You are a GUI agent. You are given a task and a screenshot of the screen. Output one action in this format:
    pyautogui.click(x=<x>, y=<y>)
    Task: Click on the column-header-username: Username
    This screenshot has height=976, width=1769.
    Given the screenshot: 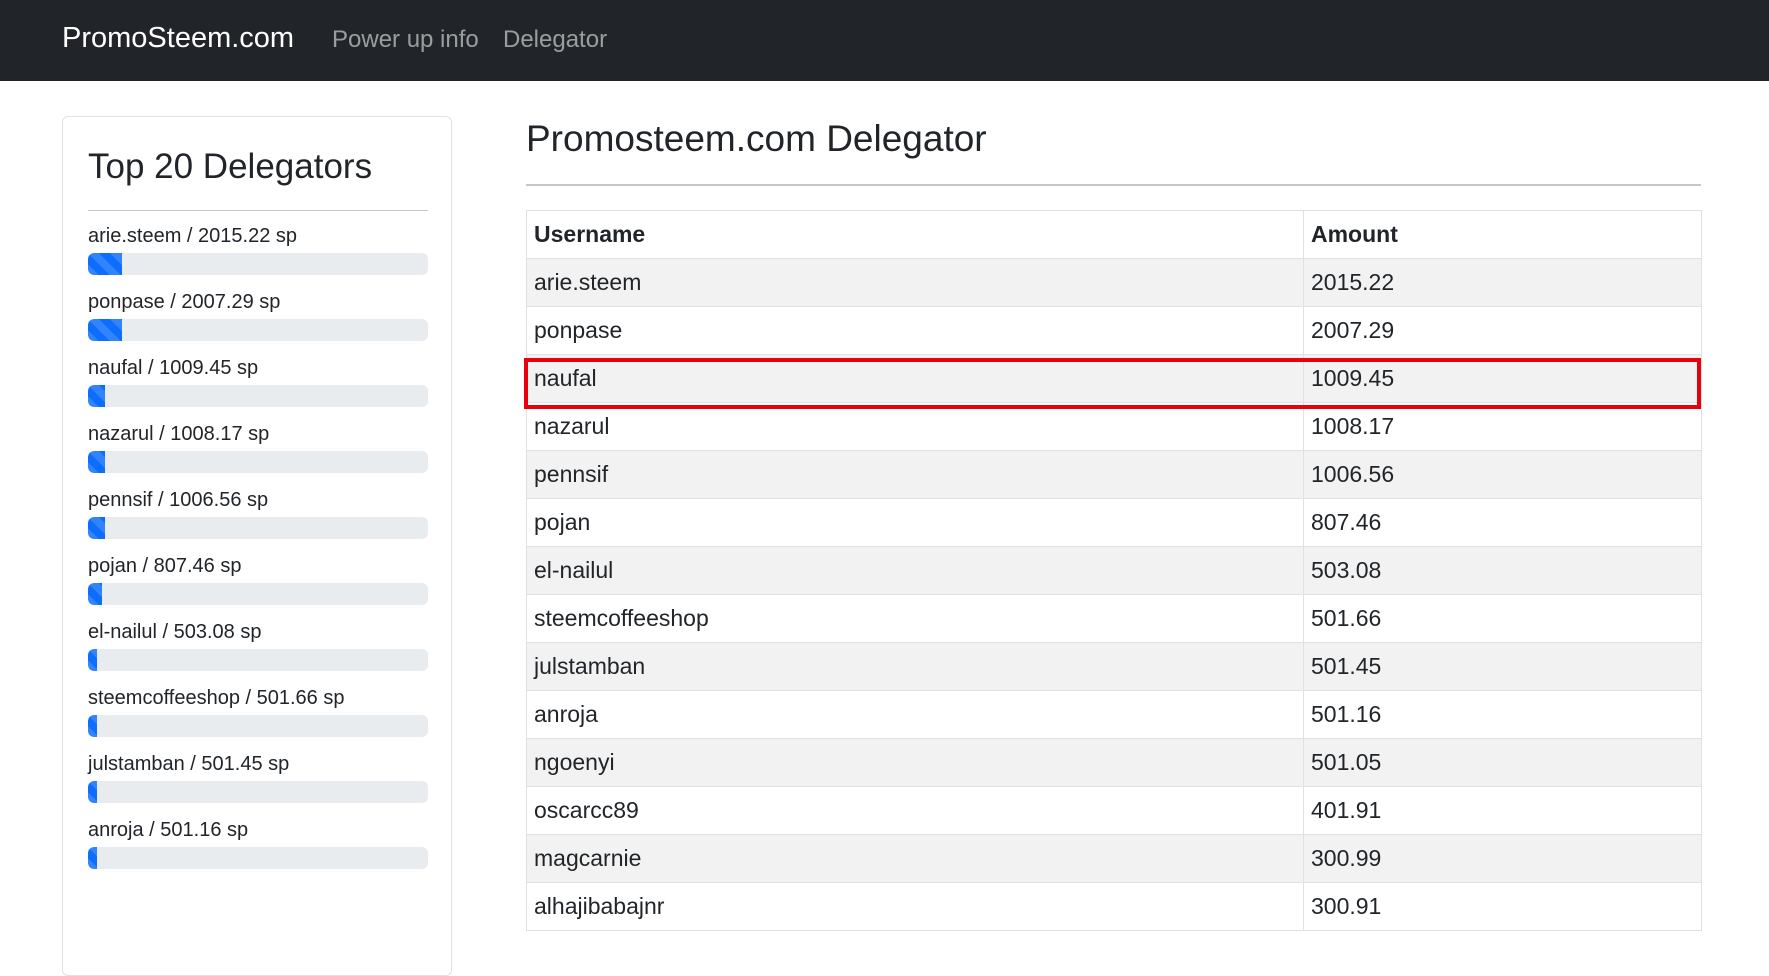 What is the action you would take?
    pyautogui.click(x=915, y=234)
    